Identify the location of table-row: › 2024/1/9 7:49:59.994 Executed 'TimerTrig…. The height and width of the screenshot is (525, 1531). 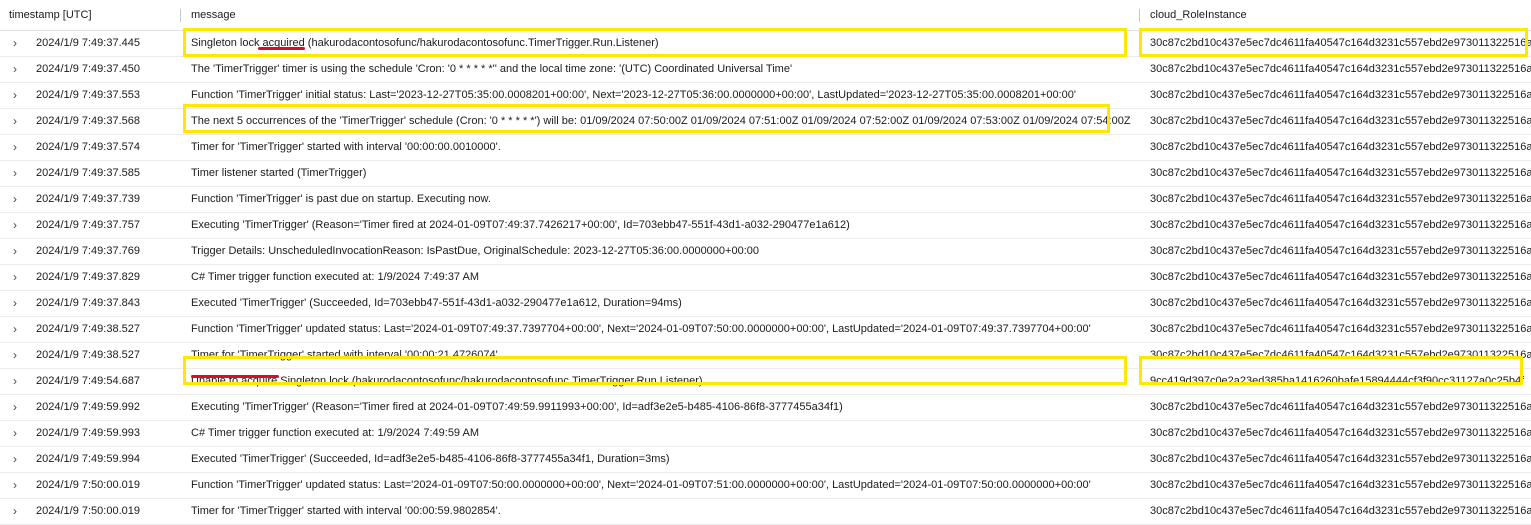
(765, 460).